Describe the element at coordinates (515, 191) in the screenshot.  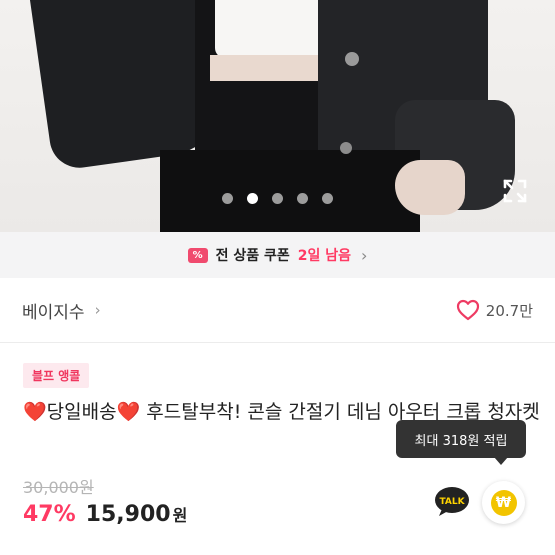
I see `expand-icon` at that location.